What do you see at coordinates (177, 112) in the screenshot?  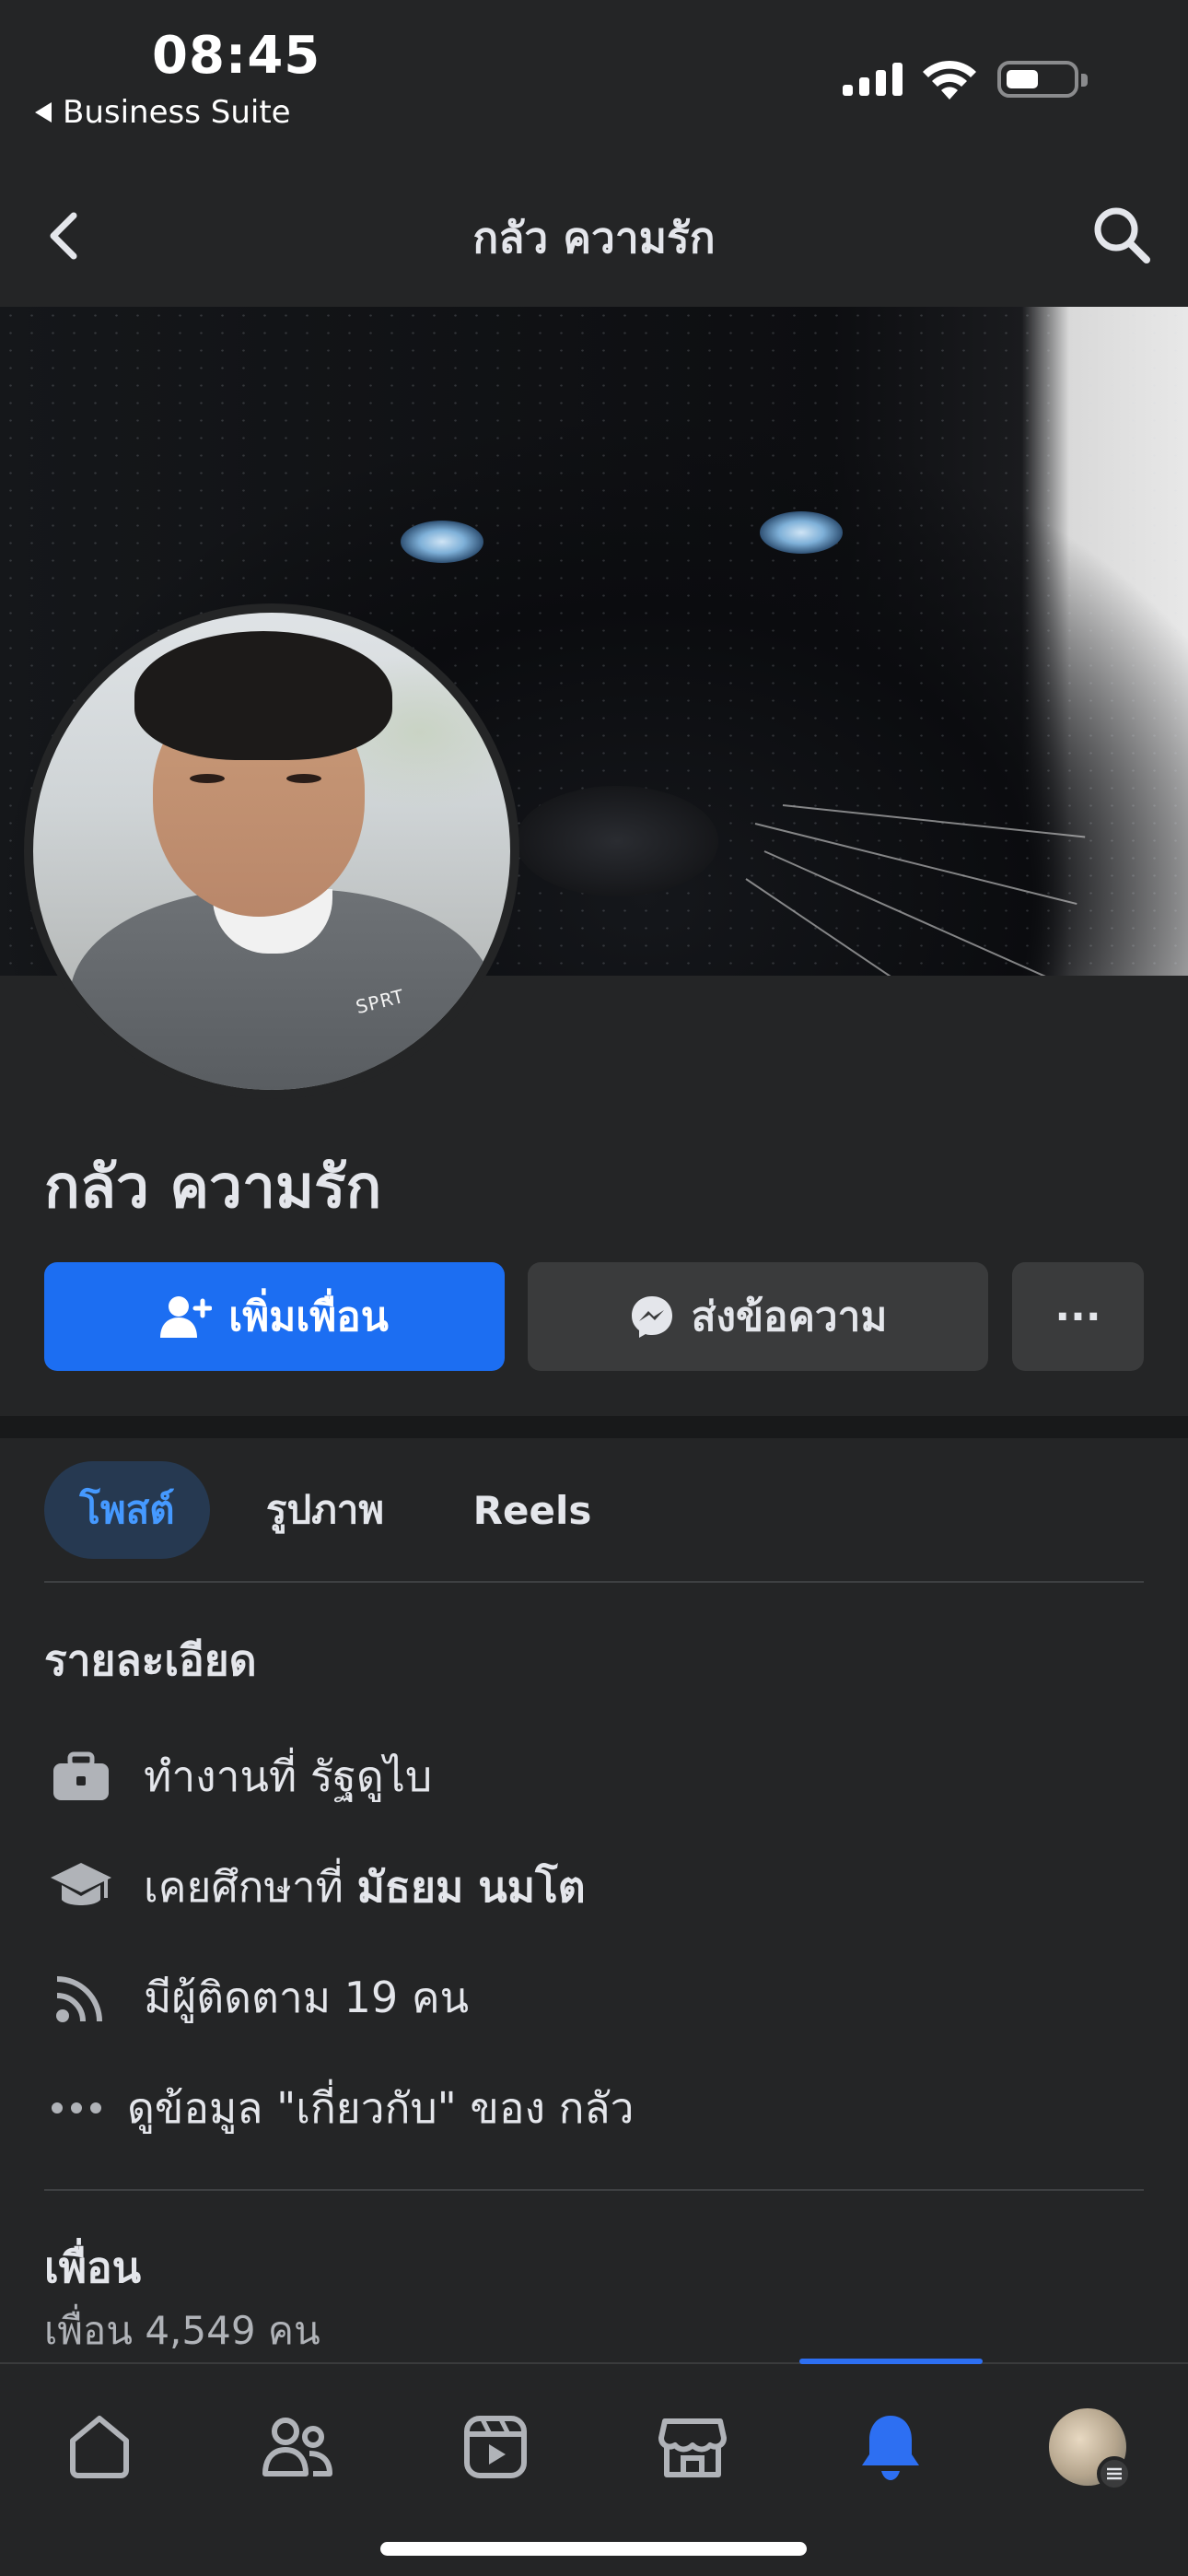 I see `back-app-label: Business Suite` at bounding box center [177, 112].